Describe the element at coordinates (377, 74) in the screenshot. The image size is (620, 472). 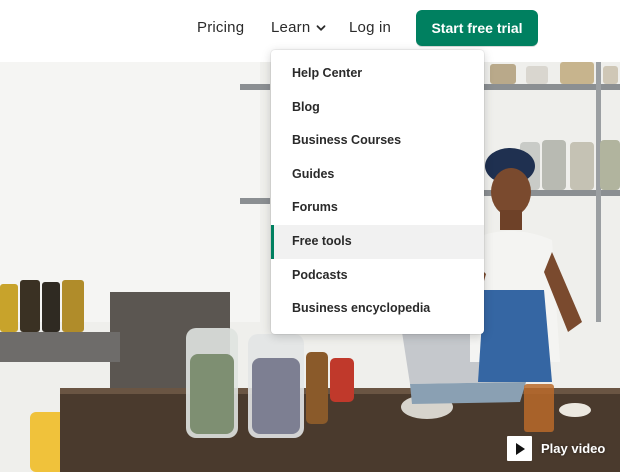
I see `menu-item-help-center: Help Center` at that location.